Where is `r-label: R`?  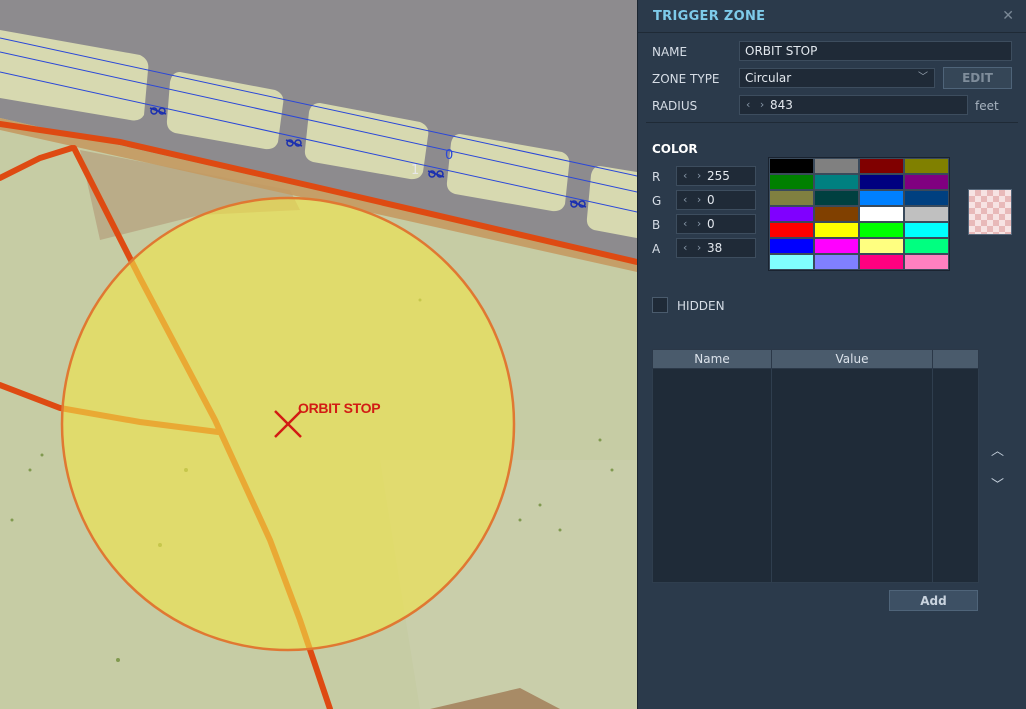
r-label: R is located at coordinates (656, 177).